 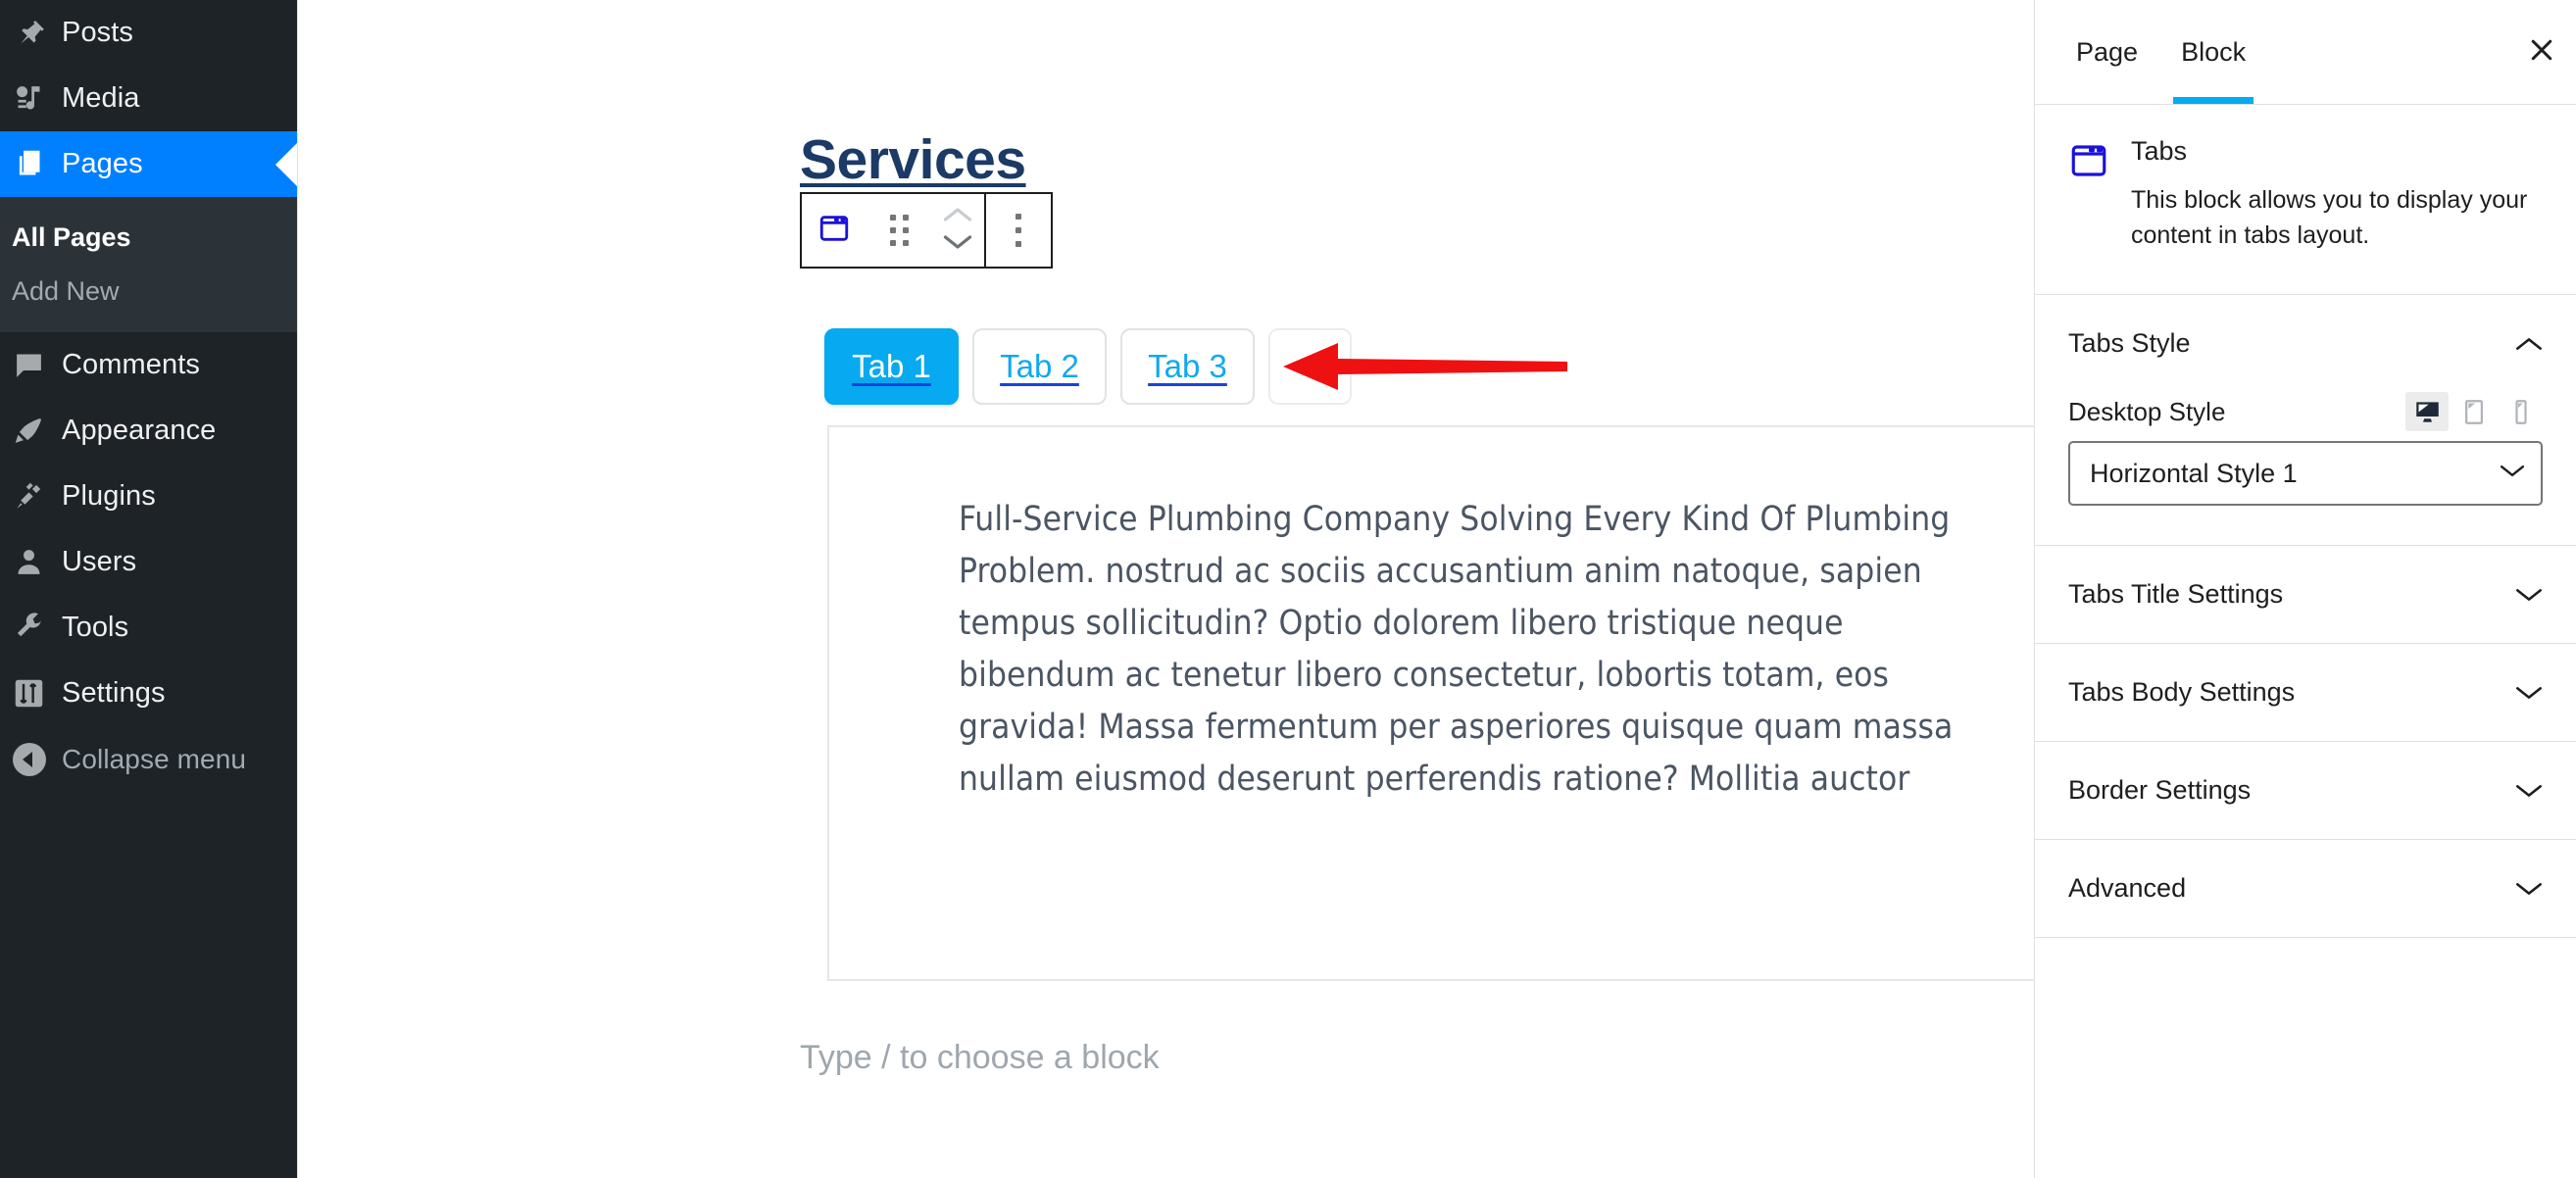 I want to click on sidebar-item-pages: Pages, so click(x=149, y=164).